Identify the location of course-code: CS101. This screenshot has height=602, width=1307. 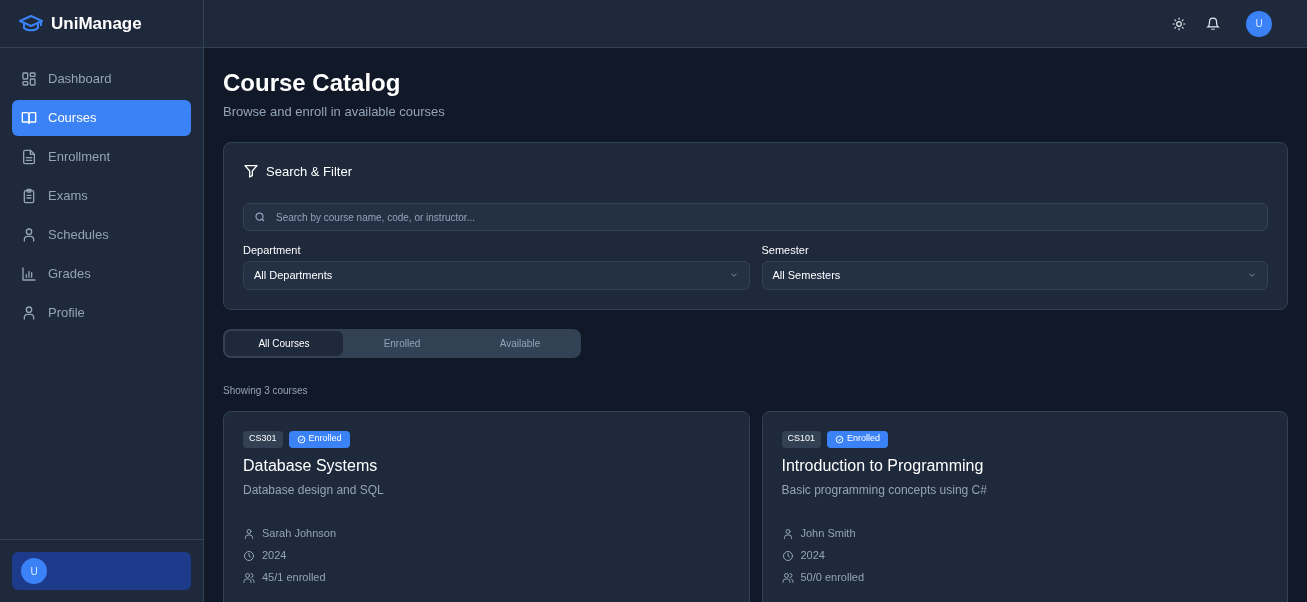
(801, 439).